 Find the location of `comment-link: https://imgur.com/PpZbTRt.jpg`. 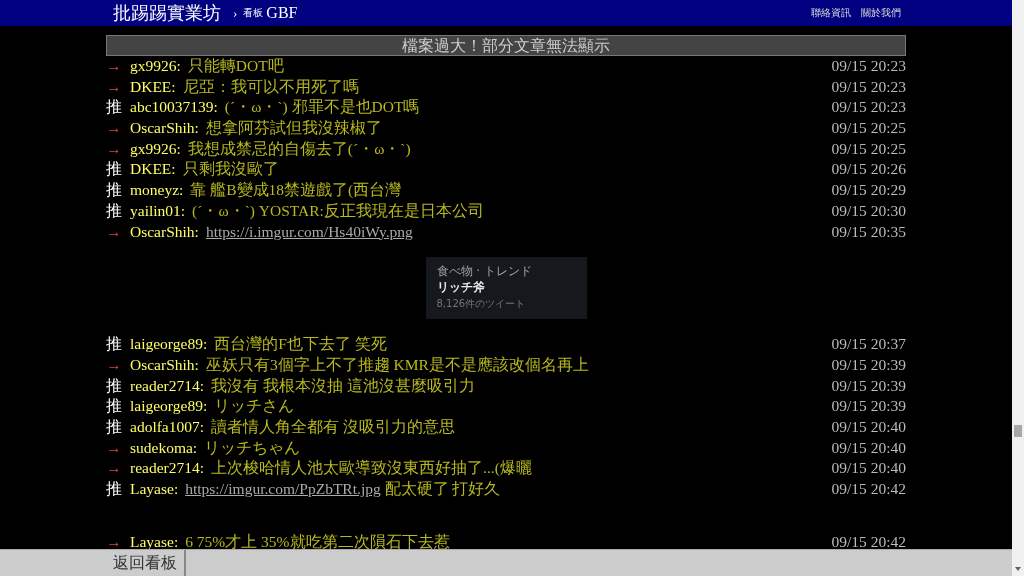

comment-link: https://imgur.com/PpZbTRt.jpg is located at coordinates (283, 489).